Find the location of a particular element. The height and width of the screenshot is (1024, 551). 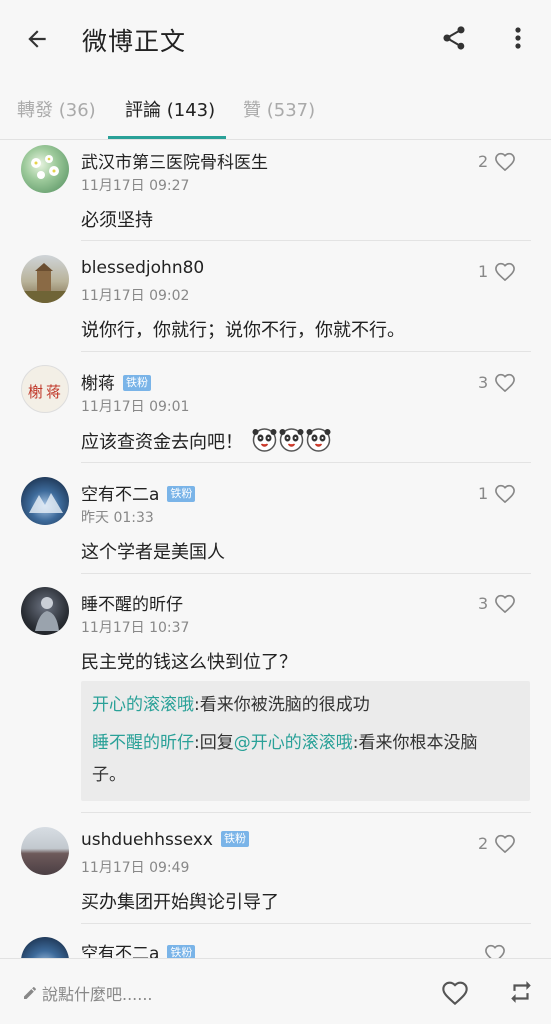

reply-prefix: 回复 is located at coordinates (216, 743).